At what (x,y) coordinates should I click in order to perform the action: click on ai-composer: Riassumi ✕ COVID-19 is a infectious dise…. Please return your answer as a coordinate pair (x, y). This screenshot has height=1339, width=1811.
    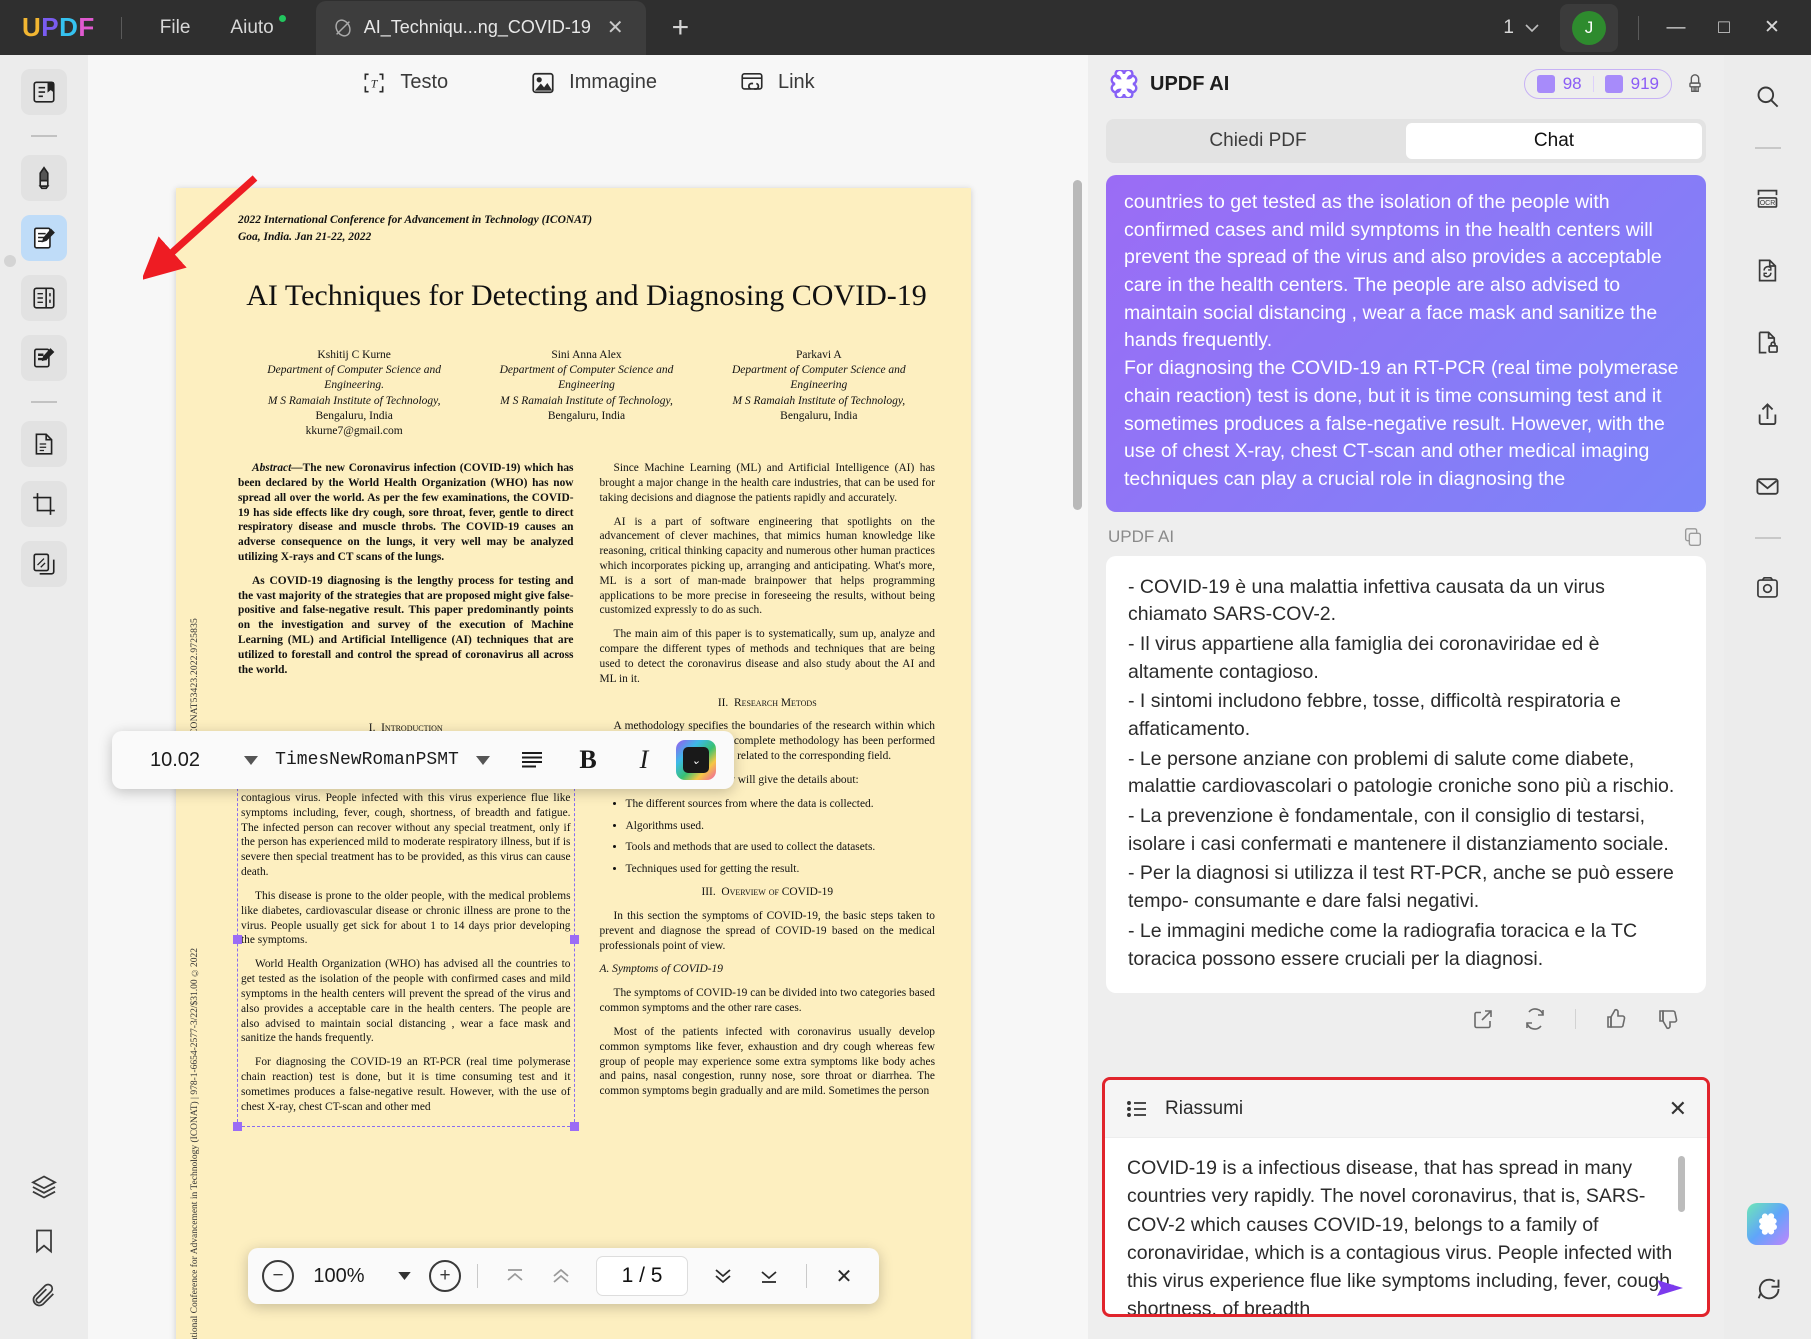
    Looking at the image, I should click on (1406, 1197).